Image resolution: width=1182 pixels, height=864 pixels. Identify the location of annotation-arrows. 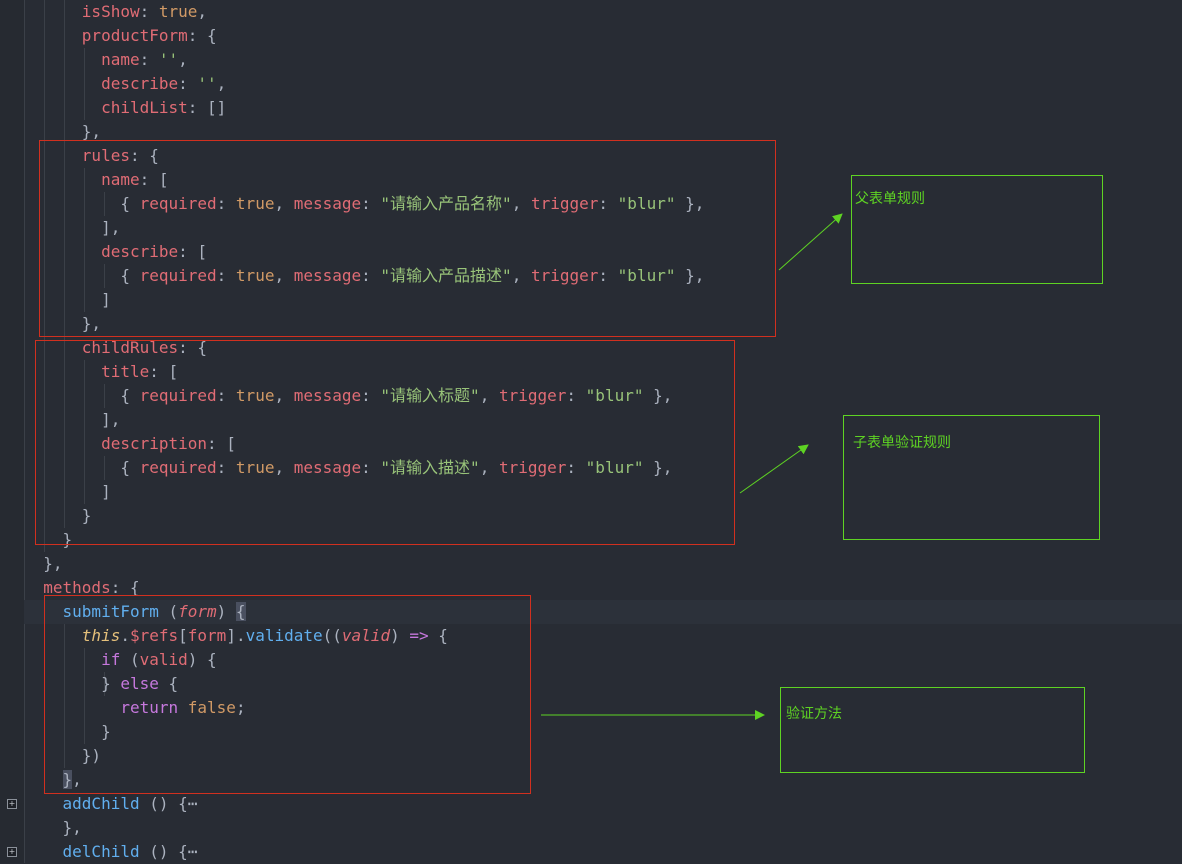
(692, 466).